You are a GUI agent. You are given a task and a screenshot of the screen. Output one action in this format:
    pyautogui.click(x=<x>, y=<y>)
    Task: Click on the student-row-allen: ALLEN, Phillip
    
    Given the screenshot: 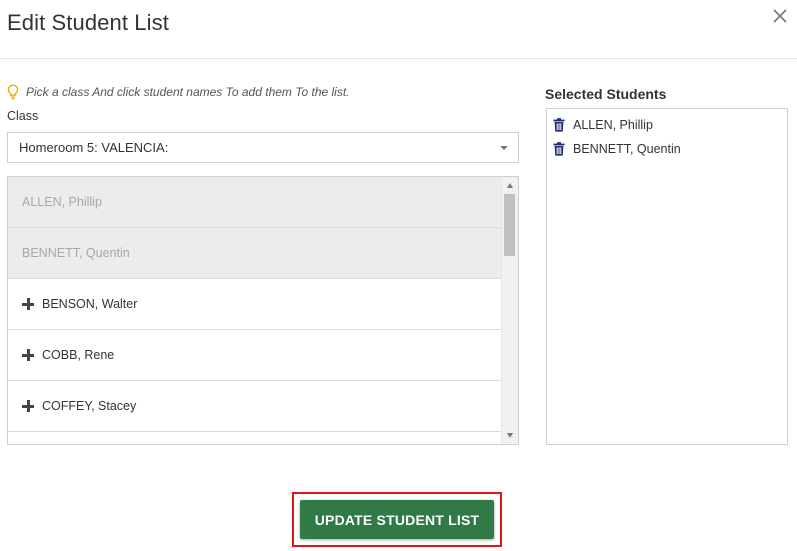 What is the action you would take?
    pyautogui.click(x=254, y=202)
    